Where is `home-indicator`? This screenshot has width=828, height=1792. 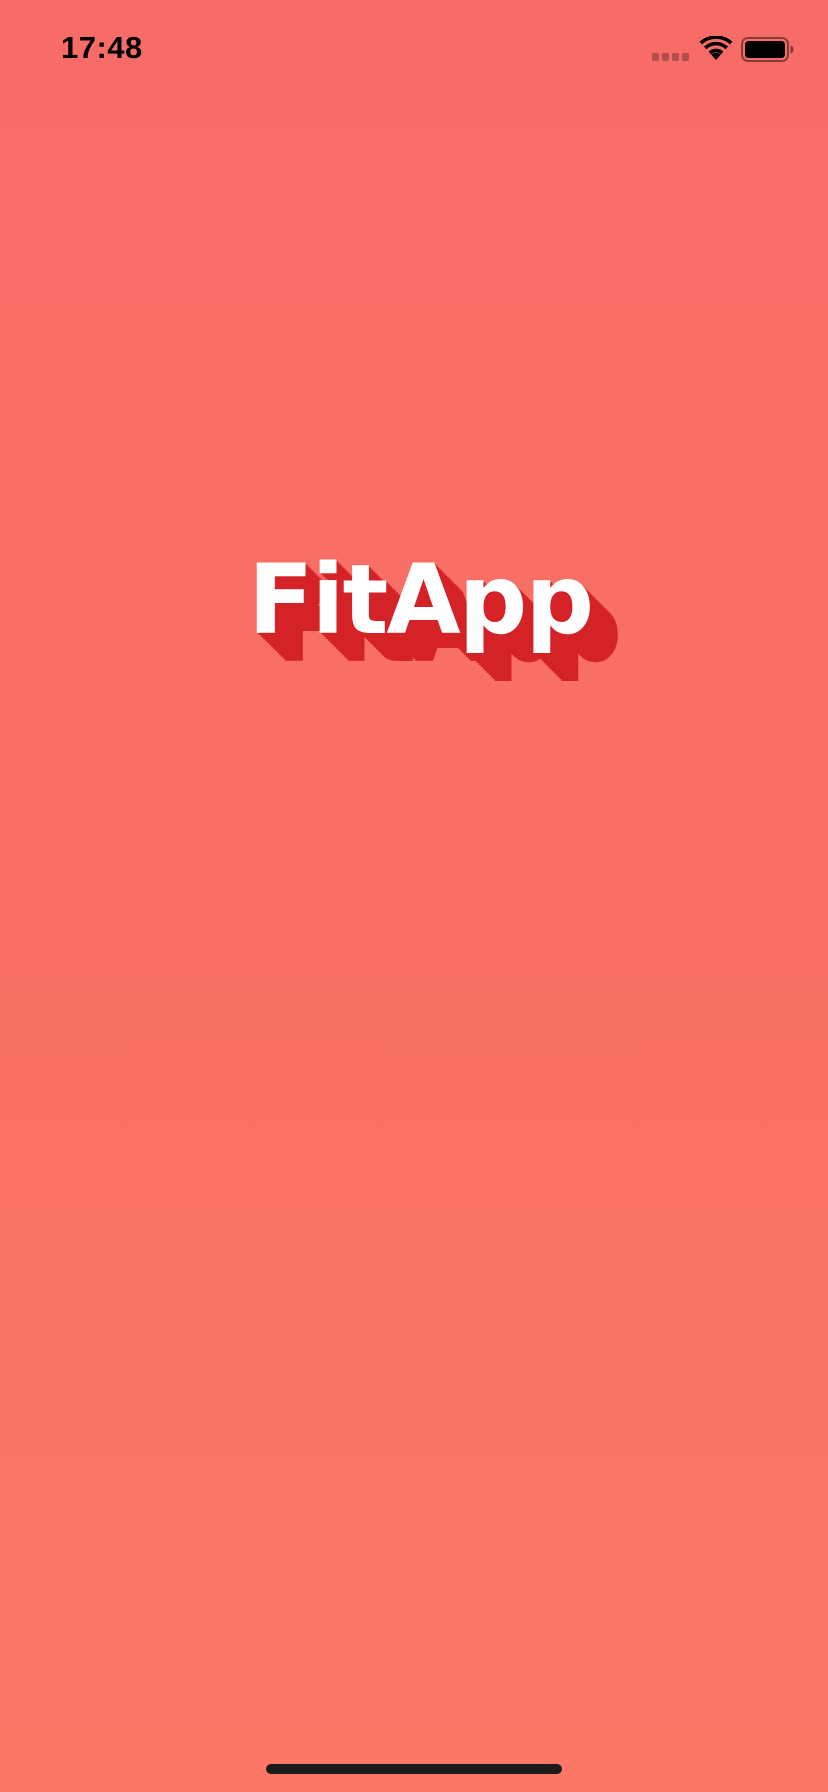
home-indicator is located at coordinates (414, 1769).